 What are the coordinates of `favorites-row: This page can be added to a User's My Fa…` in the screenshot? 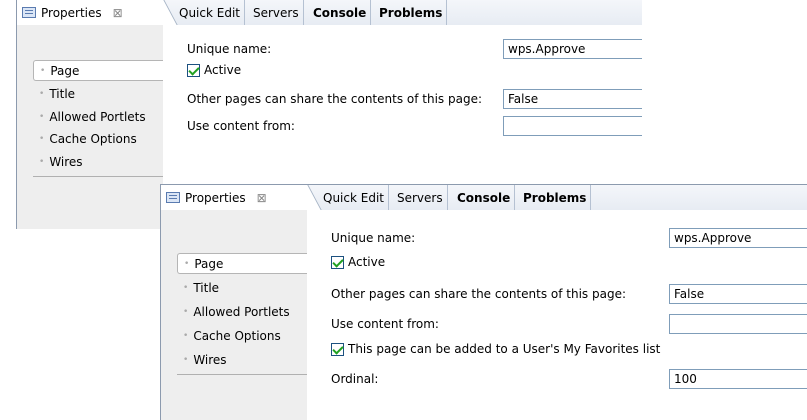 It's located at (495, 349).